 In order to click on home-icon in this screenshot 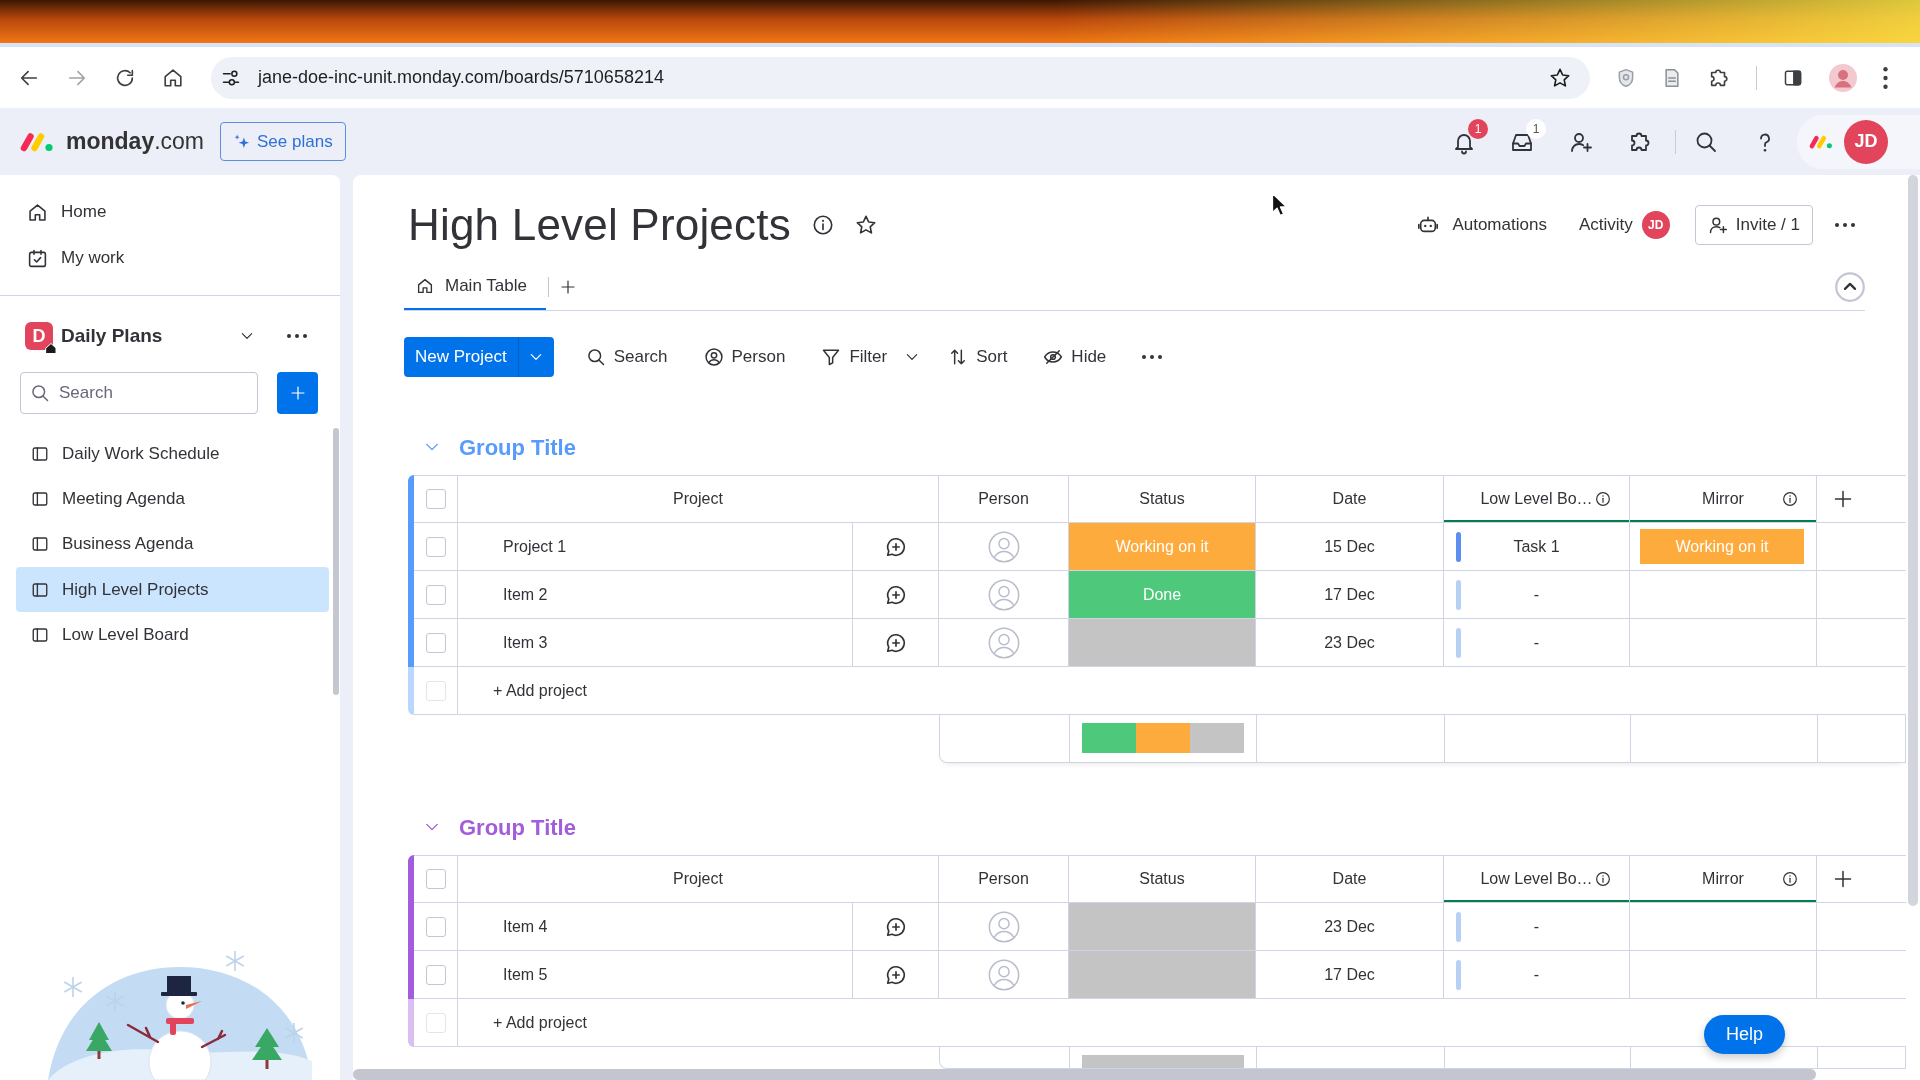, I will do `click(425, 285)`.